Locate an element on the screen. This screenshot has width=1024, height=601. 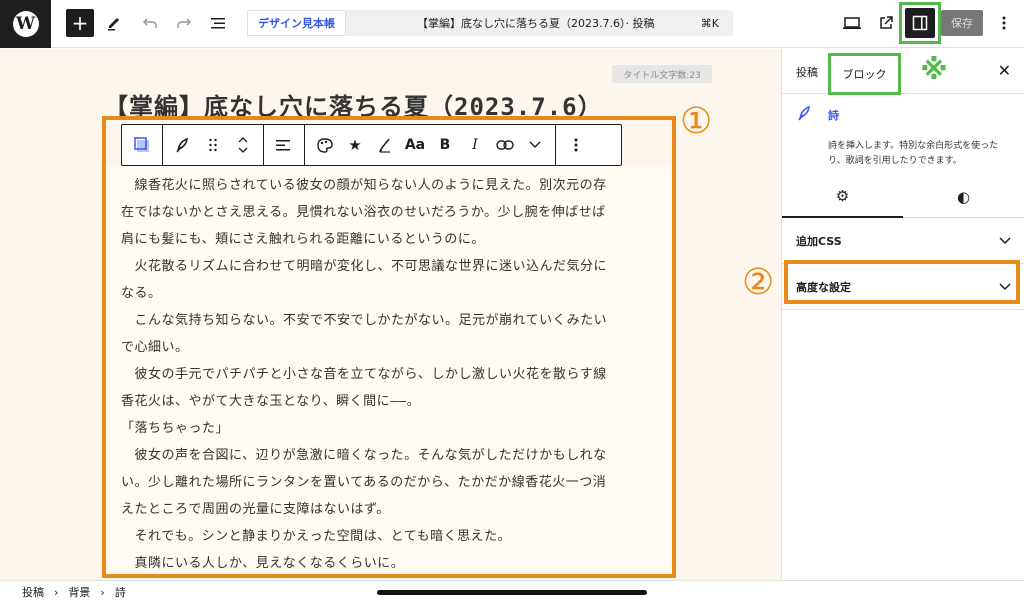
sidebar-icon is located at coordinates (920, 23).